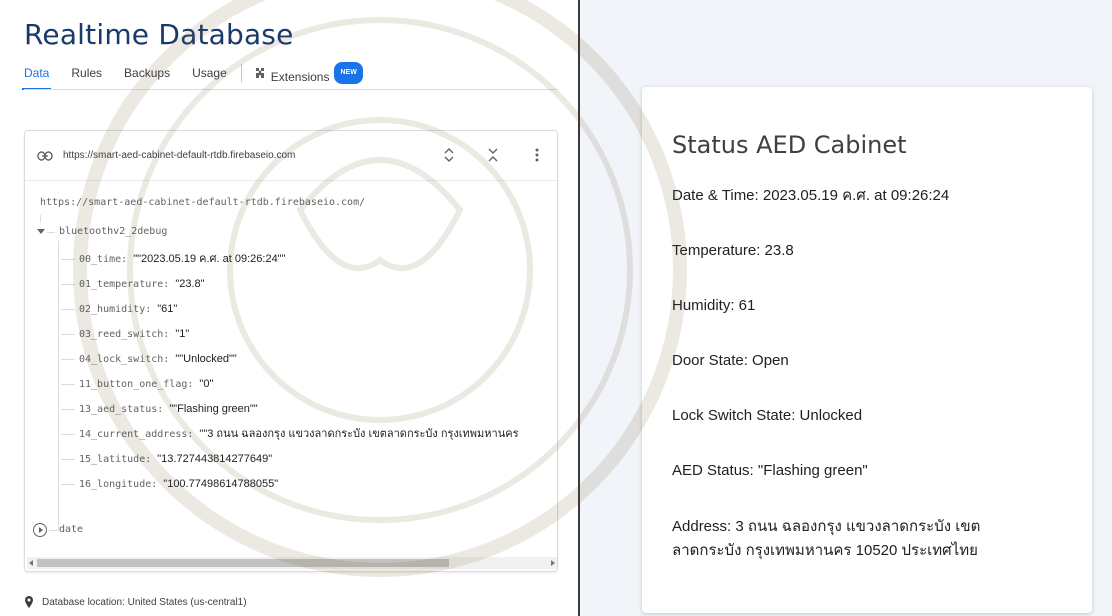  I want to click on expand-all-icon, so click(449, 155).